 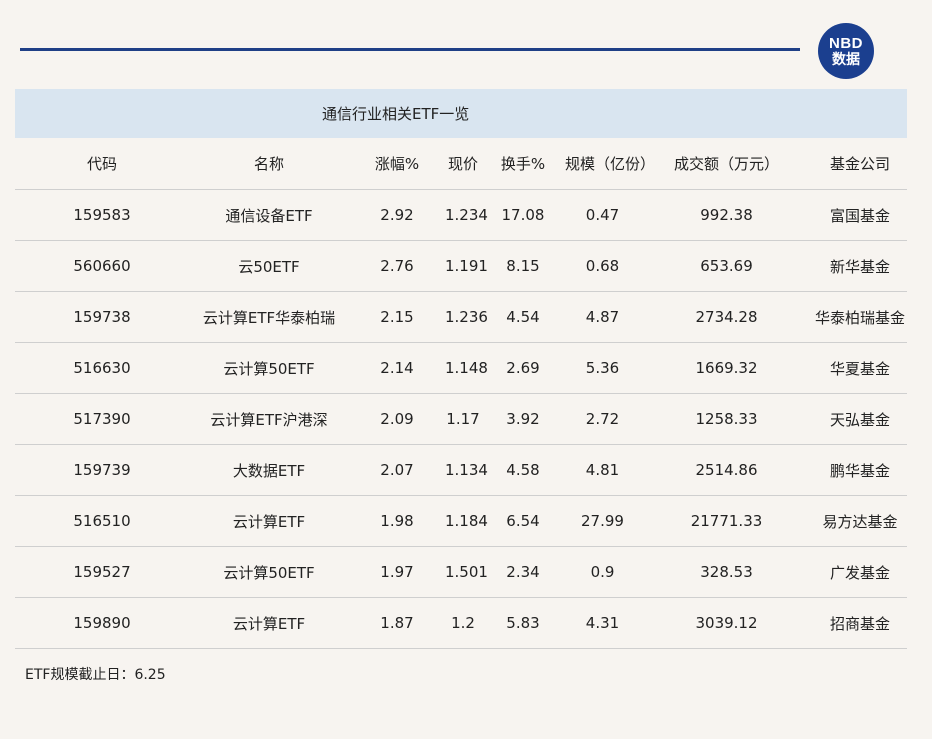 What do you see at coordinates (602, 266) in the screenshot?
I see `cell-scale: 0.68` at bounding box center [602, 266].